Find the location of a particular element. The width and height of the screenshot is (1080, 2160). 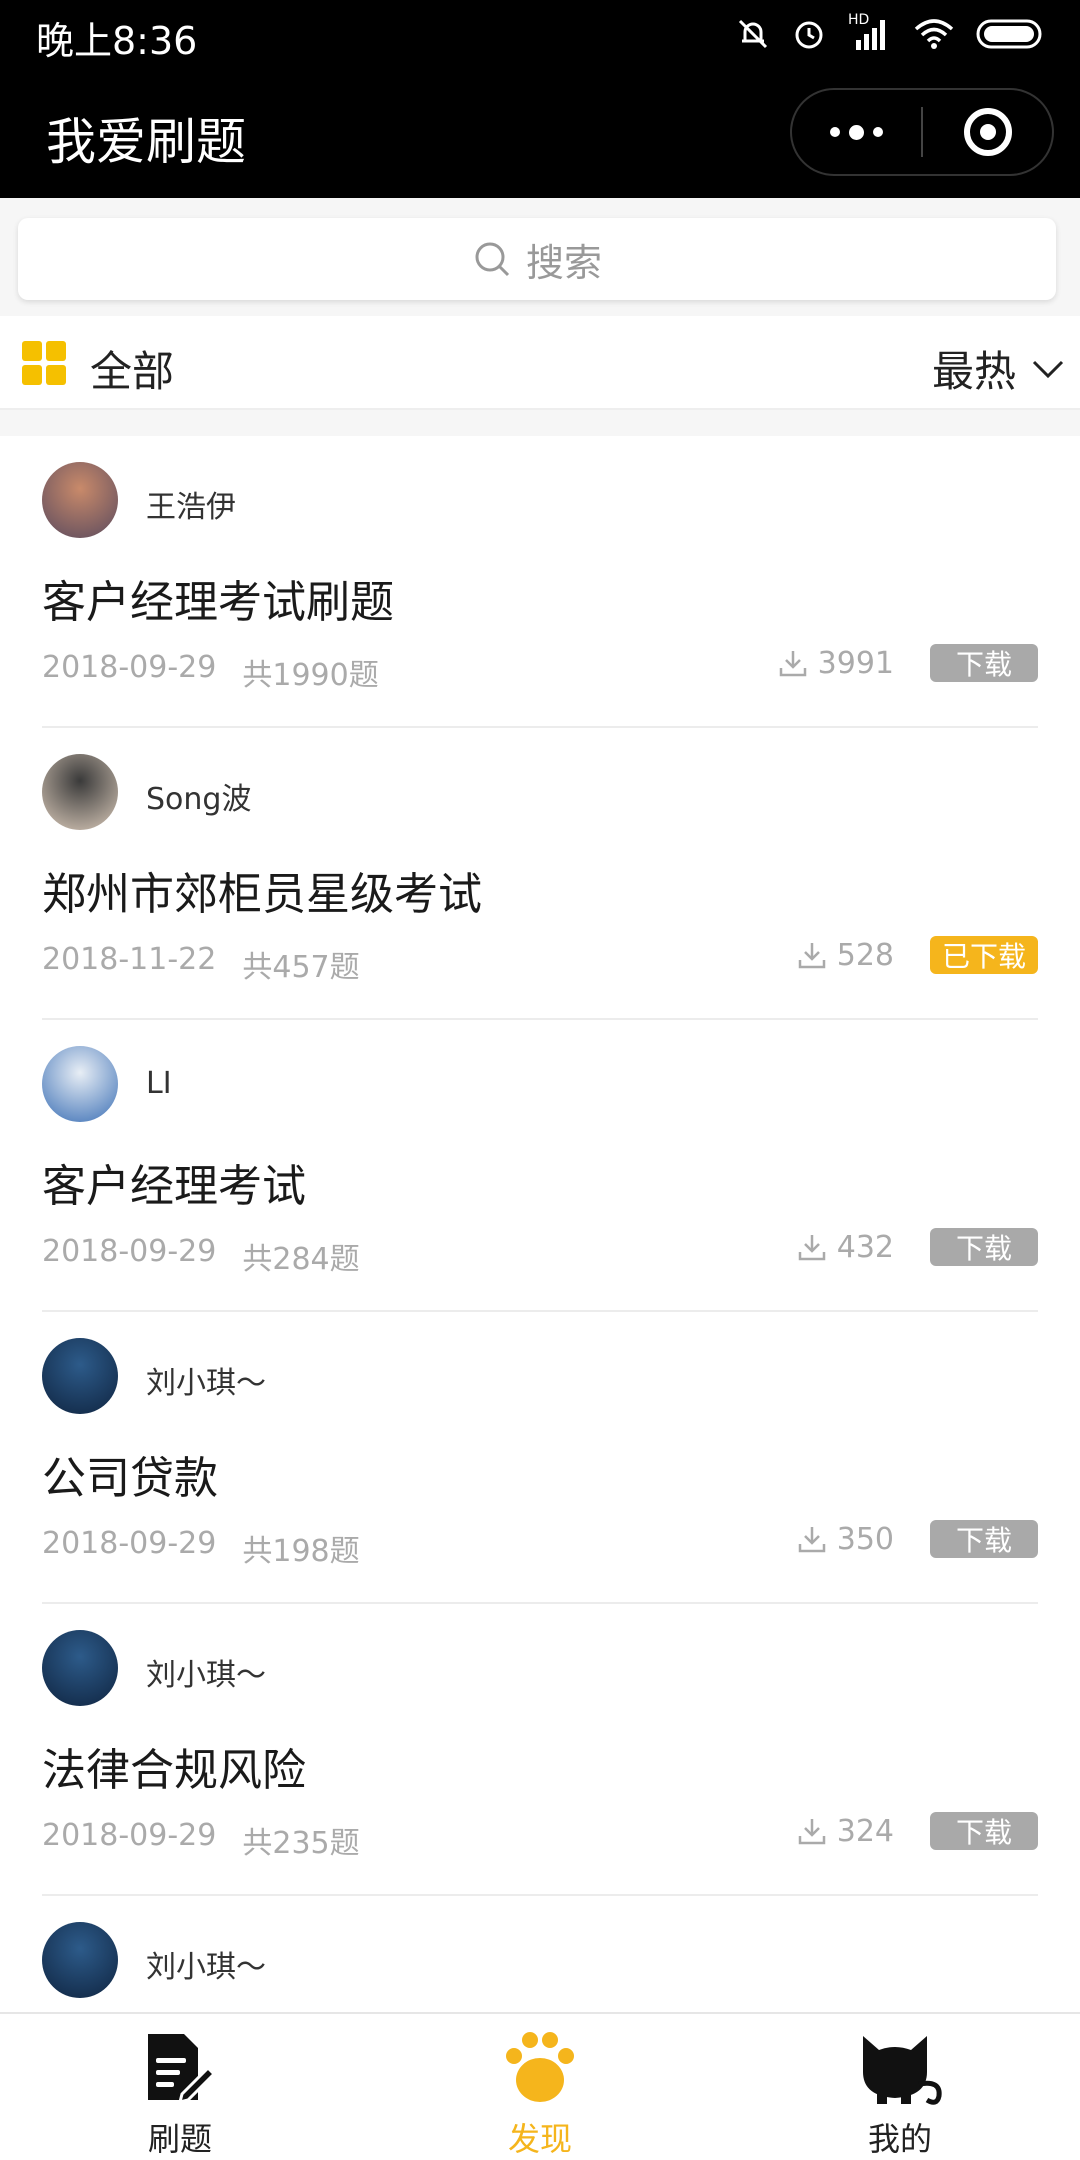

list-gap is located at coordinates (540, 423).